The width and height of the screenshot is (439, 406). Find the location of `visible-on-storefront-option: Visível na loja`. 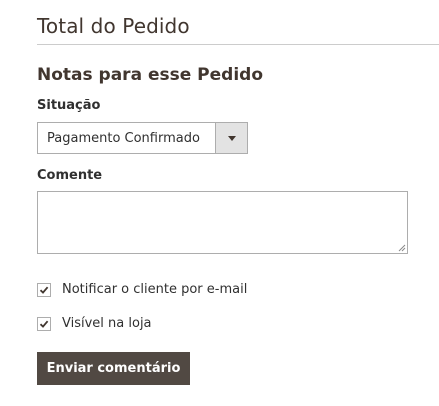

visible-on-storefront-option: Visível na loja is located at coordinates (94, 323).